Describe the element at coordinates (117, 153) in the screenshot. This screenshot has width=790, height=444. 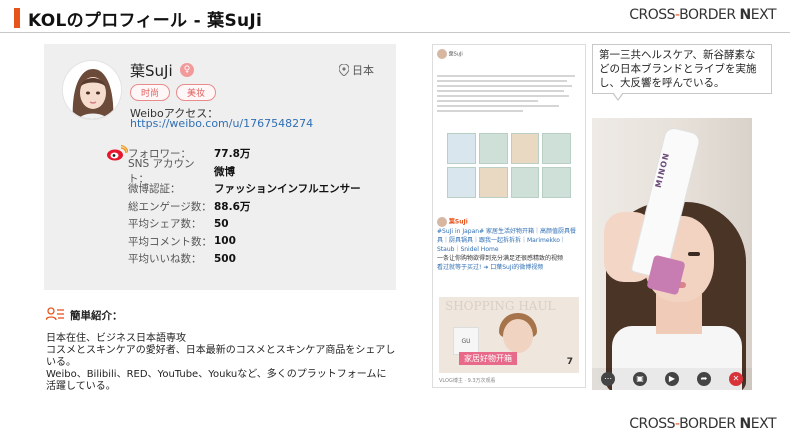
I see `weibo-icon` at that location.